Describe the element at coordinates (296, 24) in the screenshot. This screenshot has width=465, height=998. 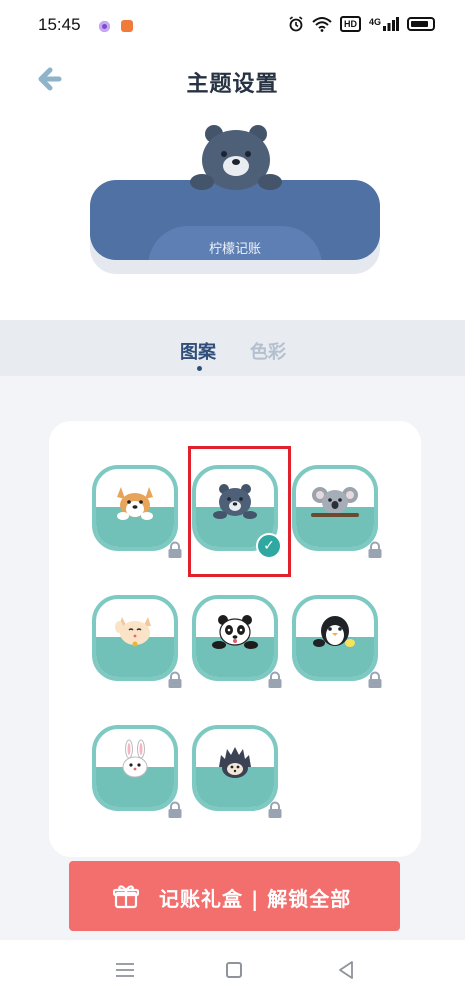
I see `alarm-icon` at that location.